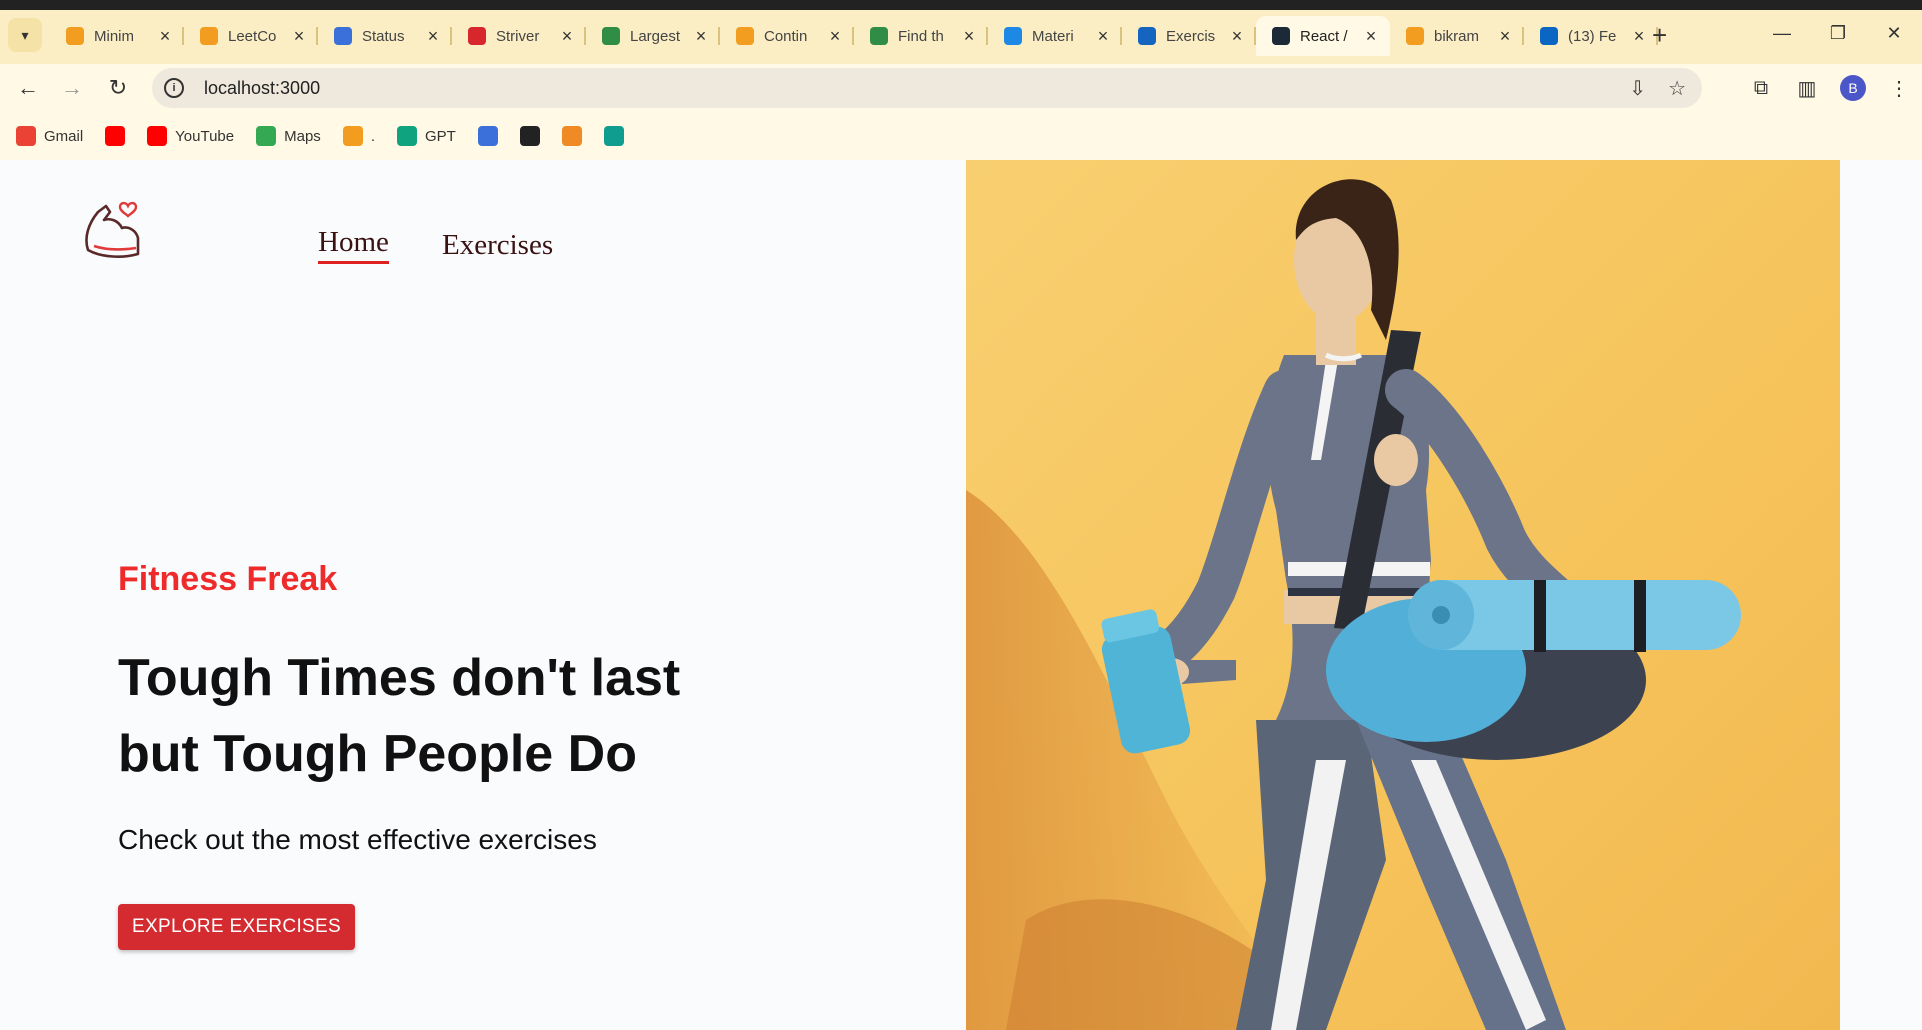 The image size is (1922, 1030). Describe the element at coordinates (118, 88) in the screenshot. I see `reload-icon: ↻` at that location.